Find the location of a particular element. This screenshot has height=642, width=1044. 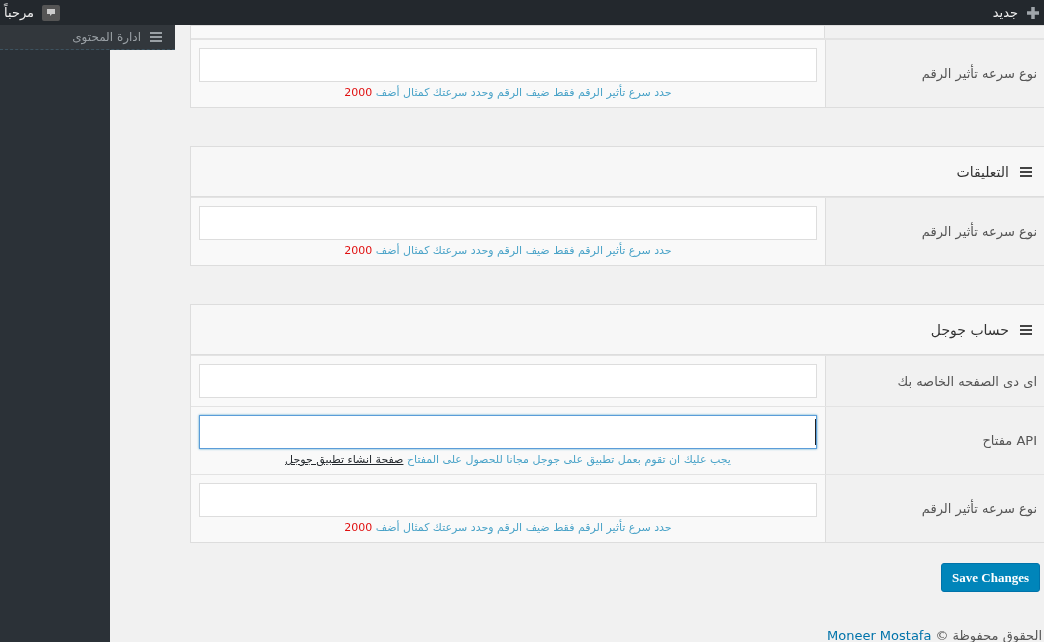

comment-icon is located at coordinates (51, 12).